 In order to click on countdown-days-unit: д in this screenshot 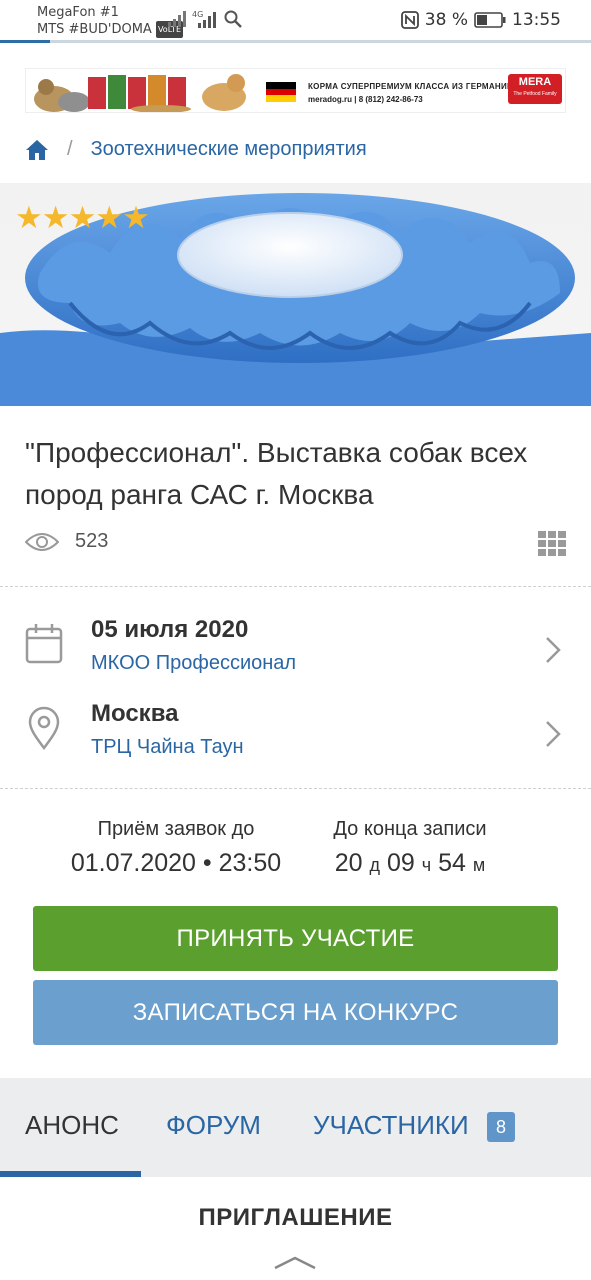, I will do `click(375, 865)`.